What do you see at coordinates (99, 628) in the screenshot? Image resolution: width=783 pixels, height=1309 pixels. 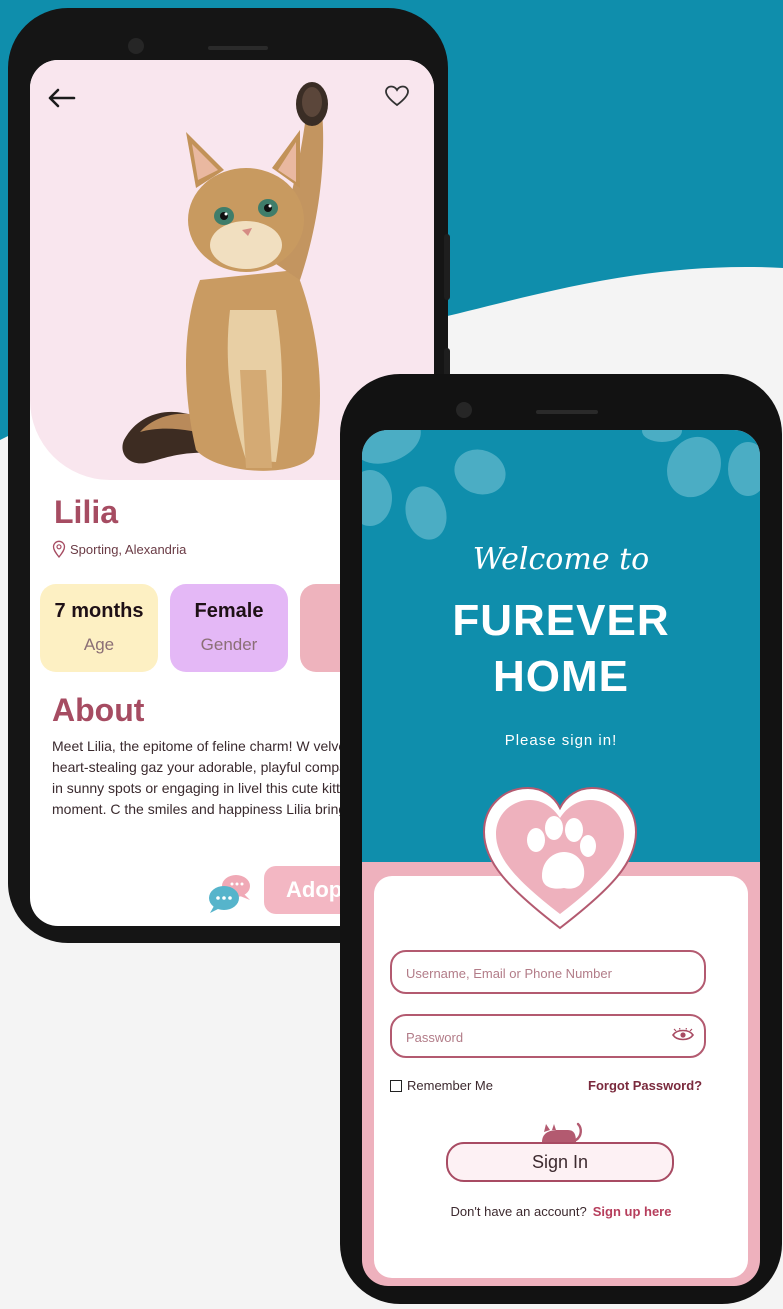 I see `stat-card-age: 7 months Age` at bounding box center [99, 628].